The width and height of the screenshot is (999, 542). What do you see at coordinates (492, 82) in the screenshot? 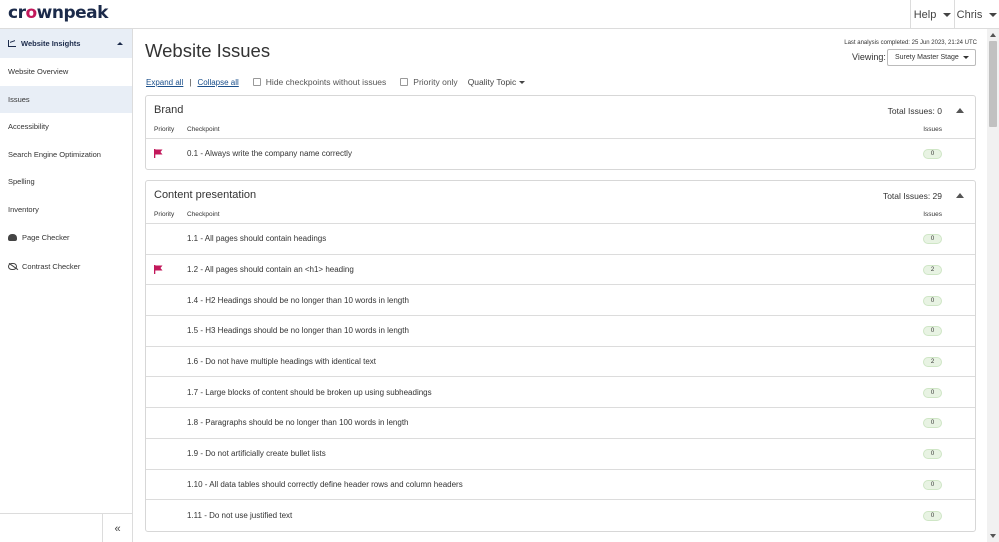
I see `quality-topic-label: Quality Topic` at bounding box center [492, 82].